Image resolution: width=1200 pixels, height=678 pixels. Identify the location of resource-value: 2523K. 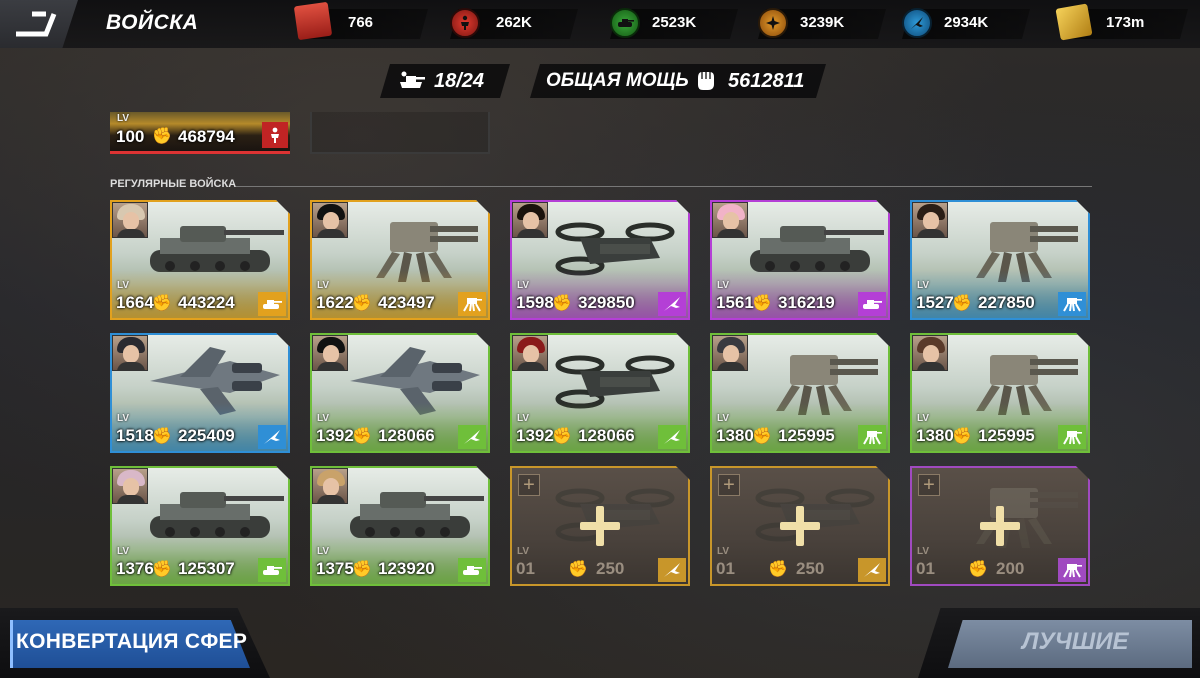
(674, 22).